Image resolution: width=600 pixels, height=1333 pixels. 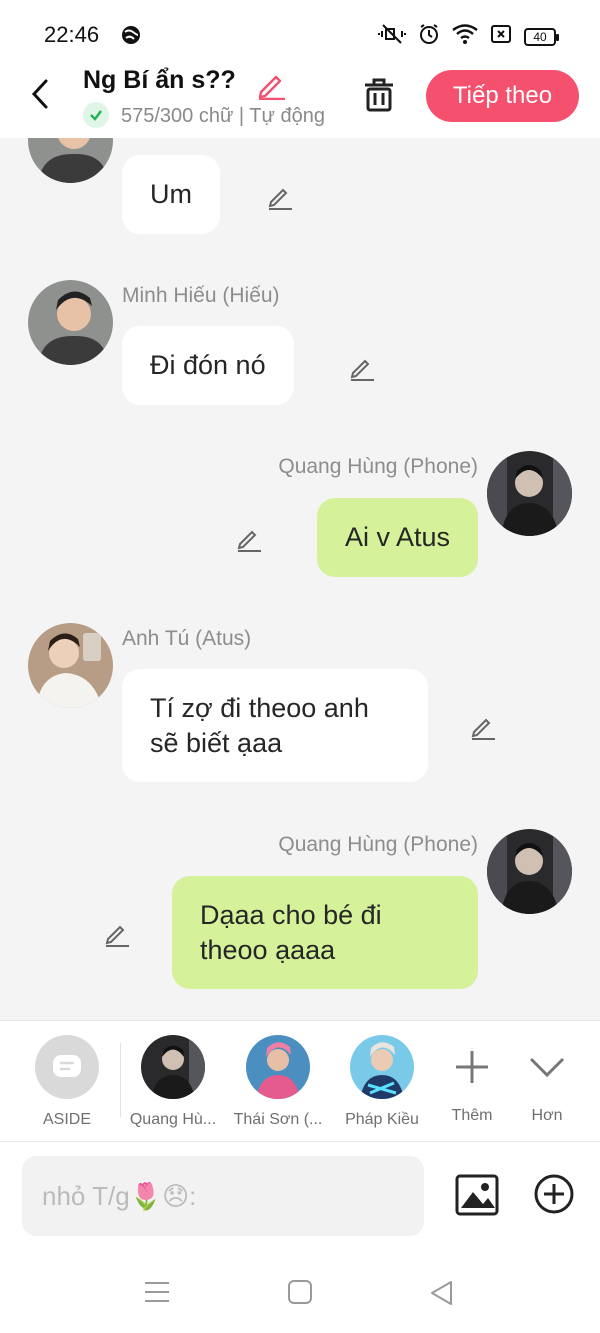 I want to click on page-title: Ng Bí ẩn s??, so click(x=159, y=80).